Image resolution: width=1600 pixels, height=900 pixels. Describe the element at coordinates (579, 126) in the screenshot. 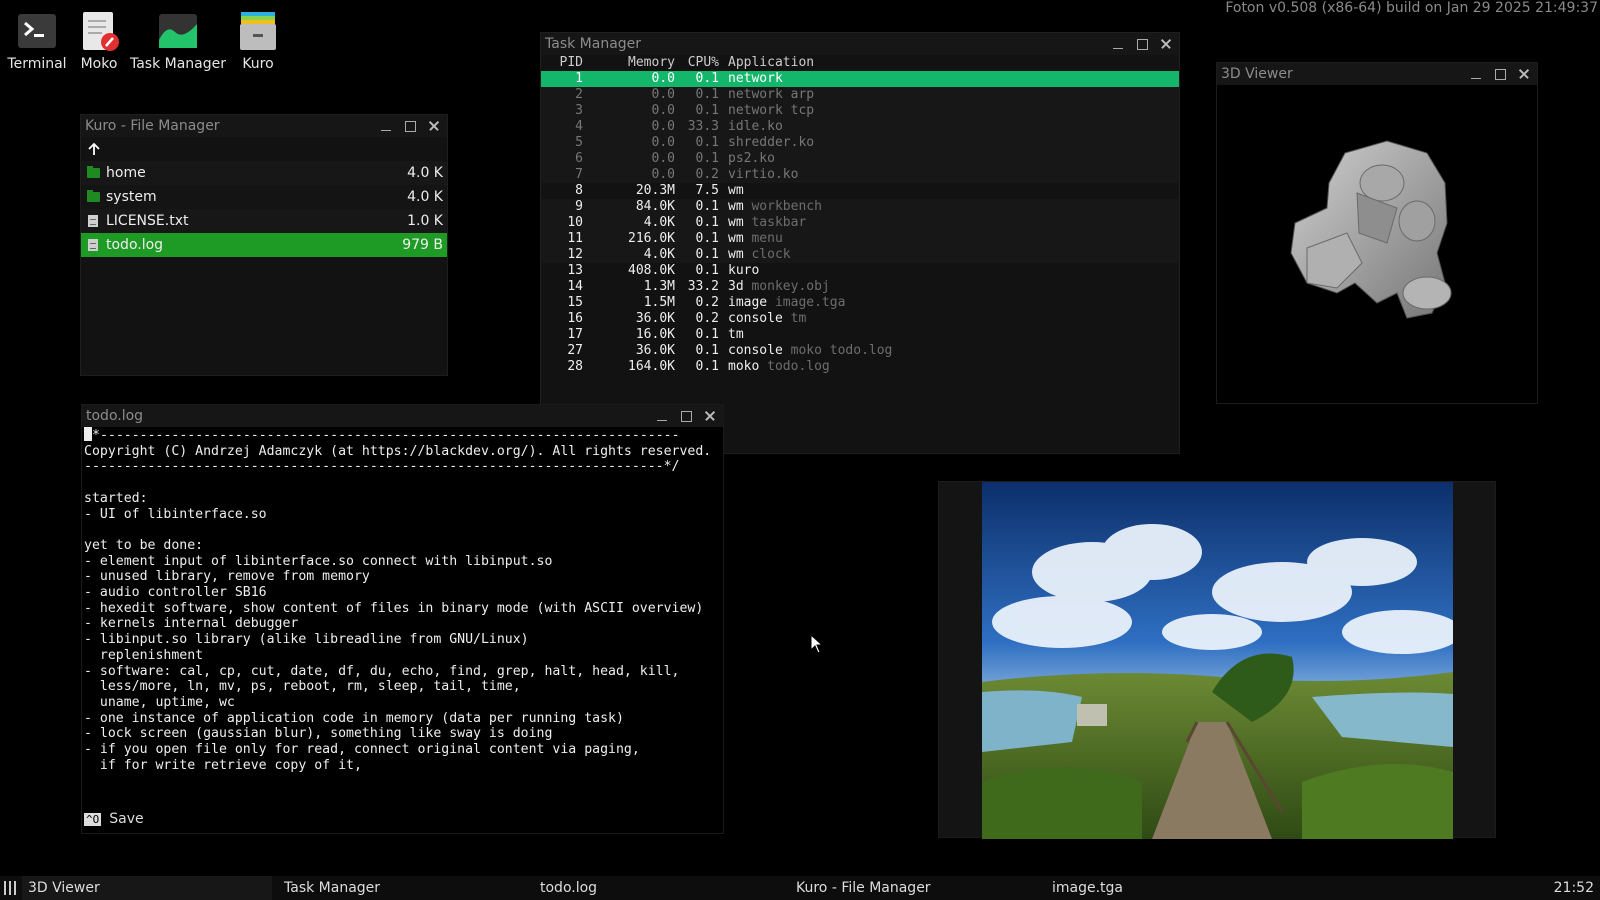

I see `task-cell-pid: 4` at that location.